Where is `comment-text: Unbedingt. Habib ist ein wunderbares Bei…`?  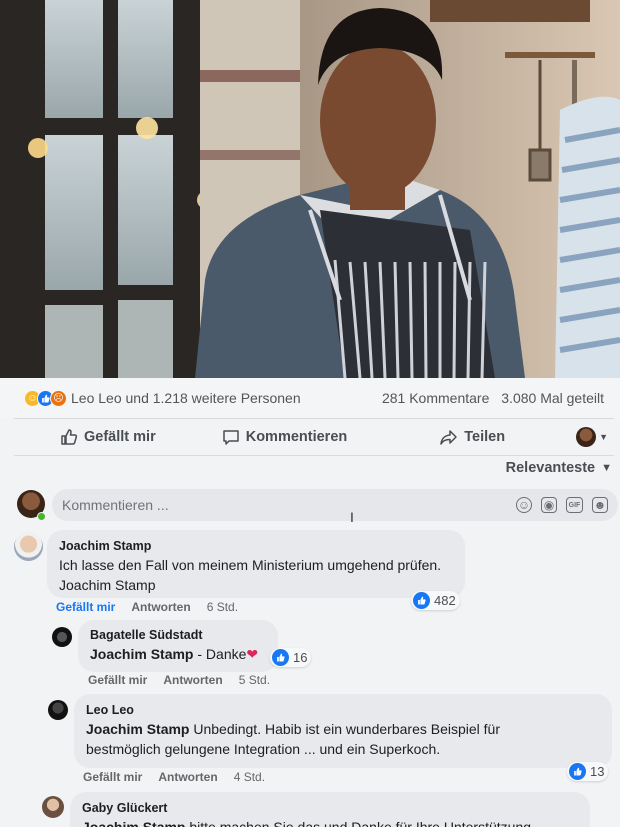 comment-text: Unbedingt. Habib ist ein wunderbares Bei… is located at coordinates (344, 729).